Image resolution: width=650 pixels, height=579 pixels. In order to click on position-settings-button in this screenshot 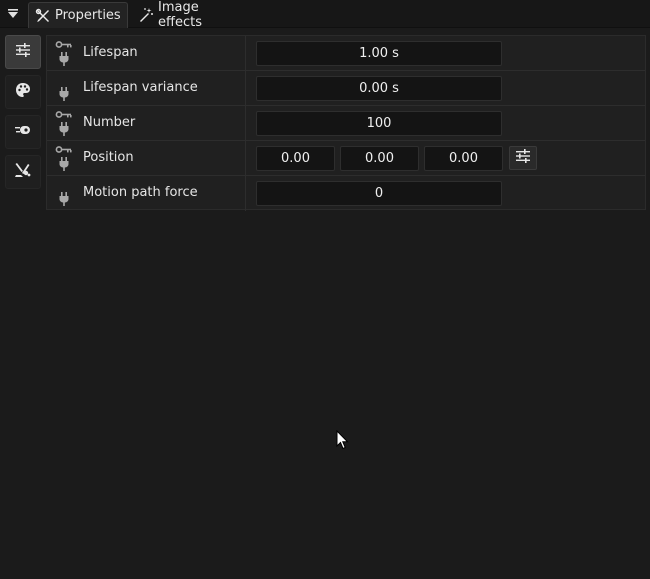, I will do `click(523, 158)`.